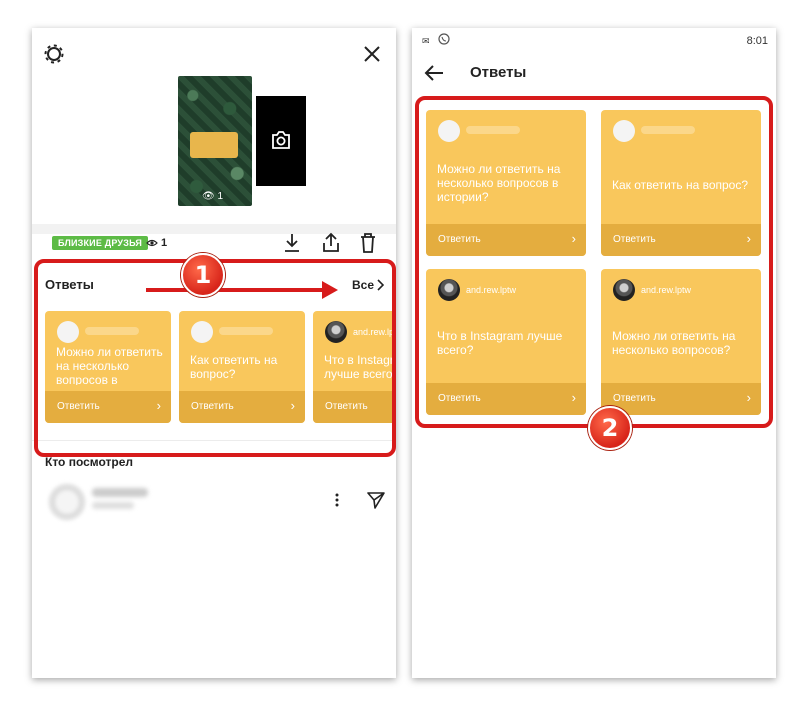 This screenshot has width=808, height=710. Describe the element at coordinates (444, 39) in the screenshot. I see `viber-icon` at that location.